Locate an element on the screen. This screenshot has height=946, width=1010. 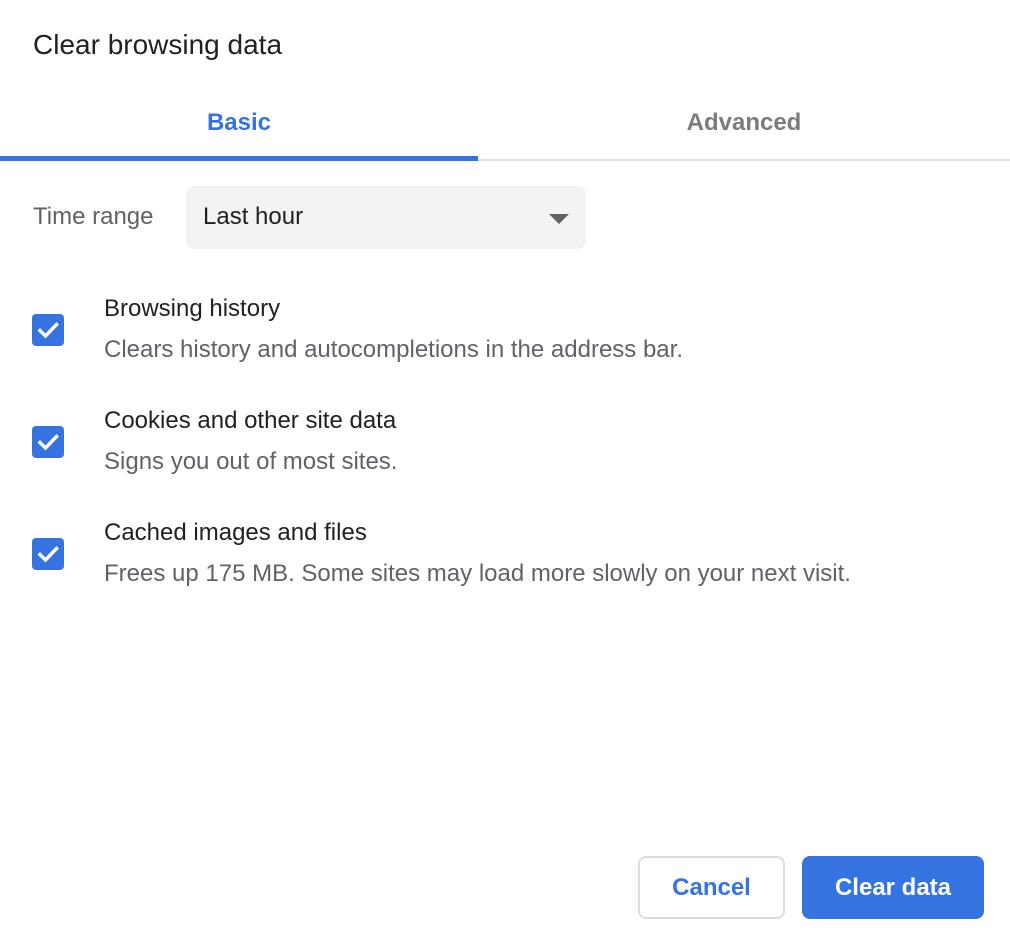
cancel-button: Cancel is located at coordinates (711, 887).